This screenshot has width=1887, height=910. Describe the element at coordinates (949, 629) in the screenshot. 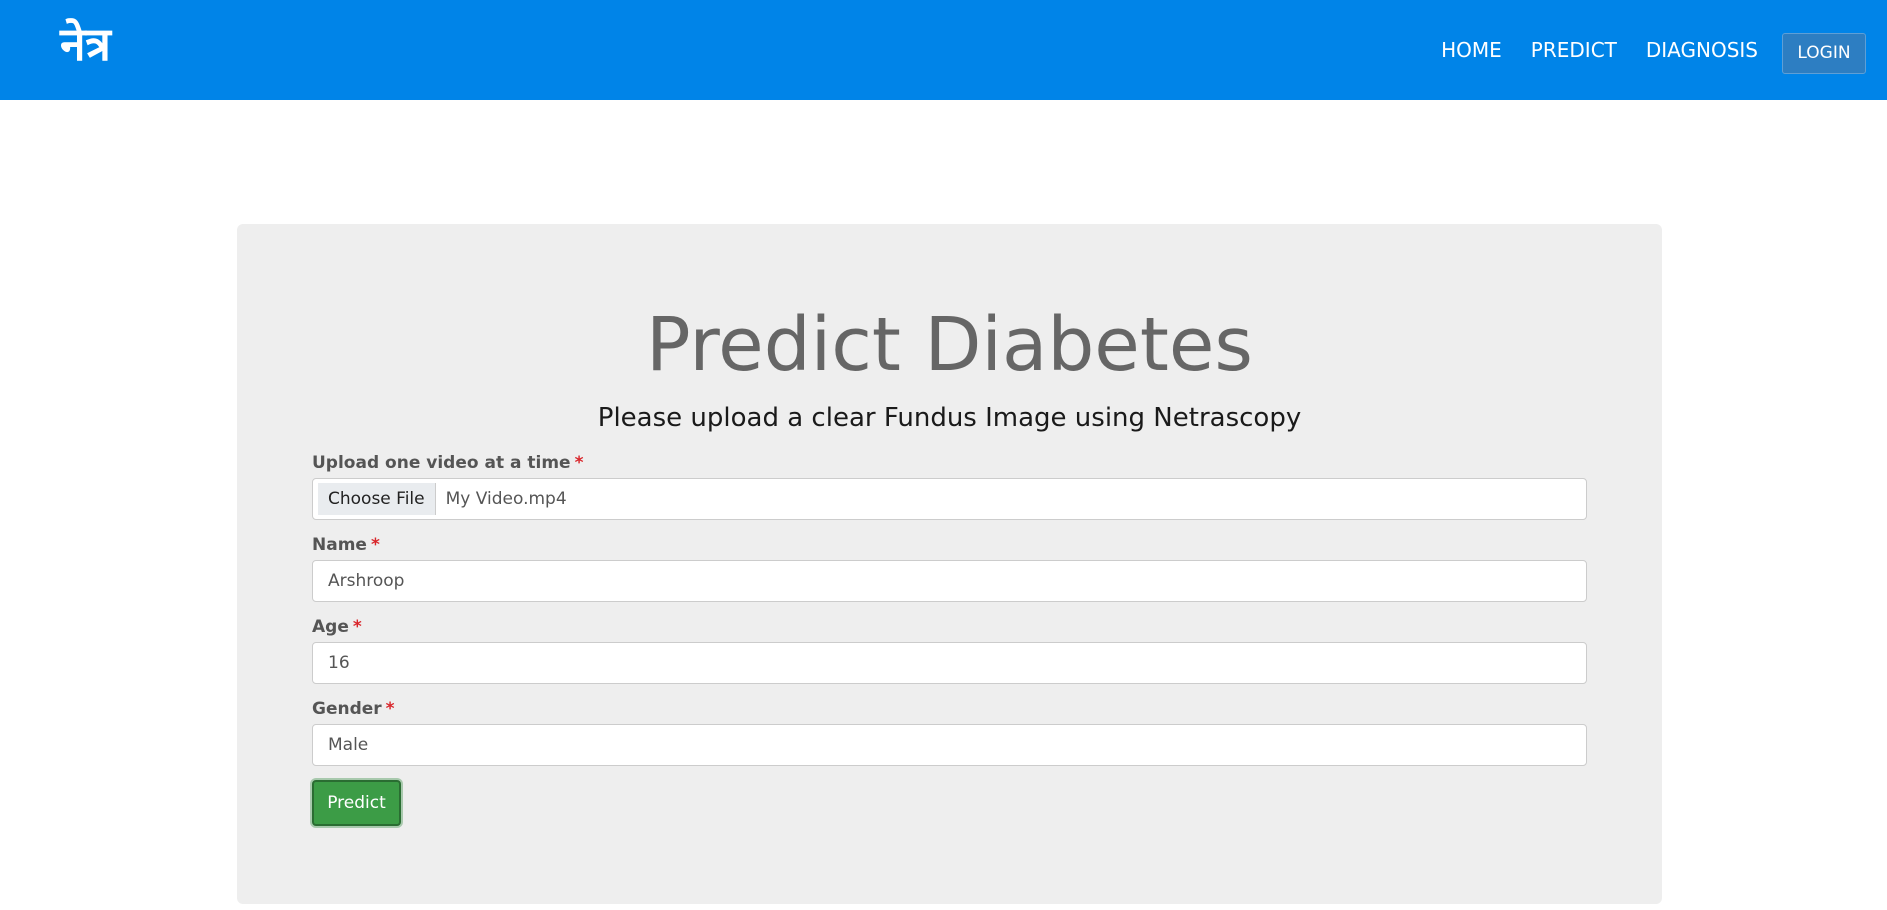

I see `age-label: Age *` at that location.